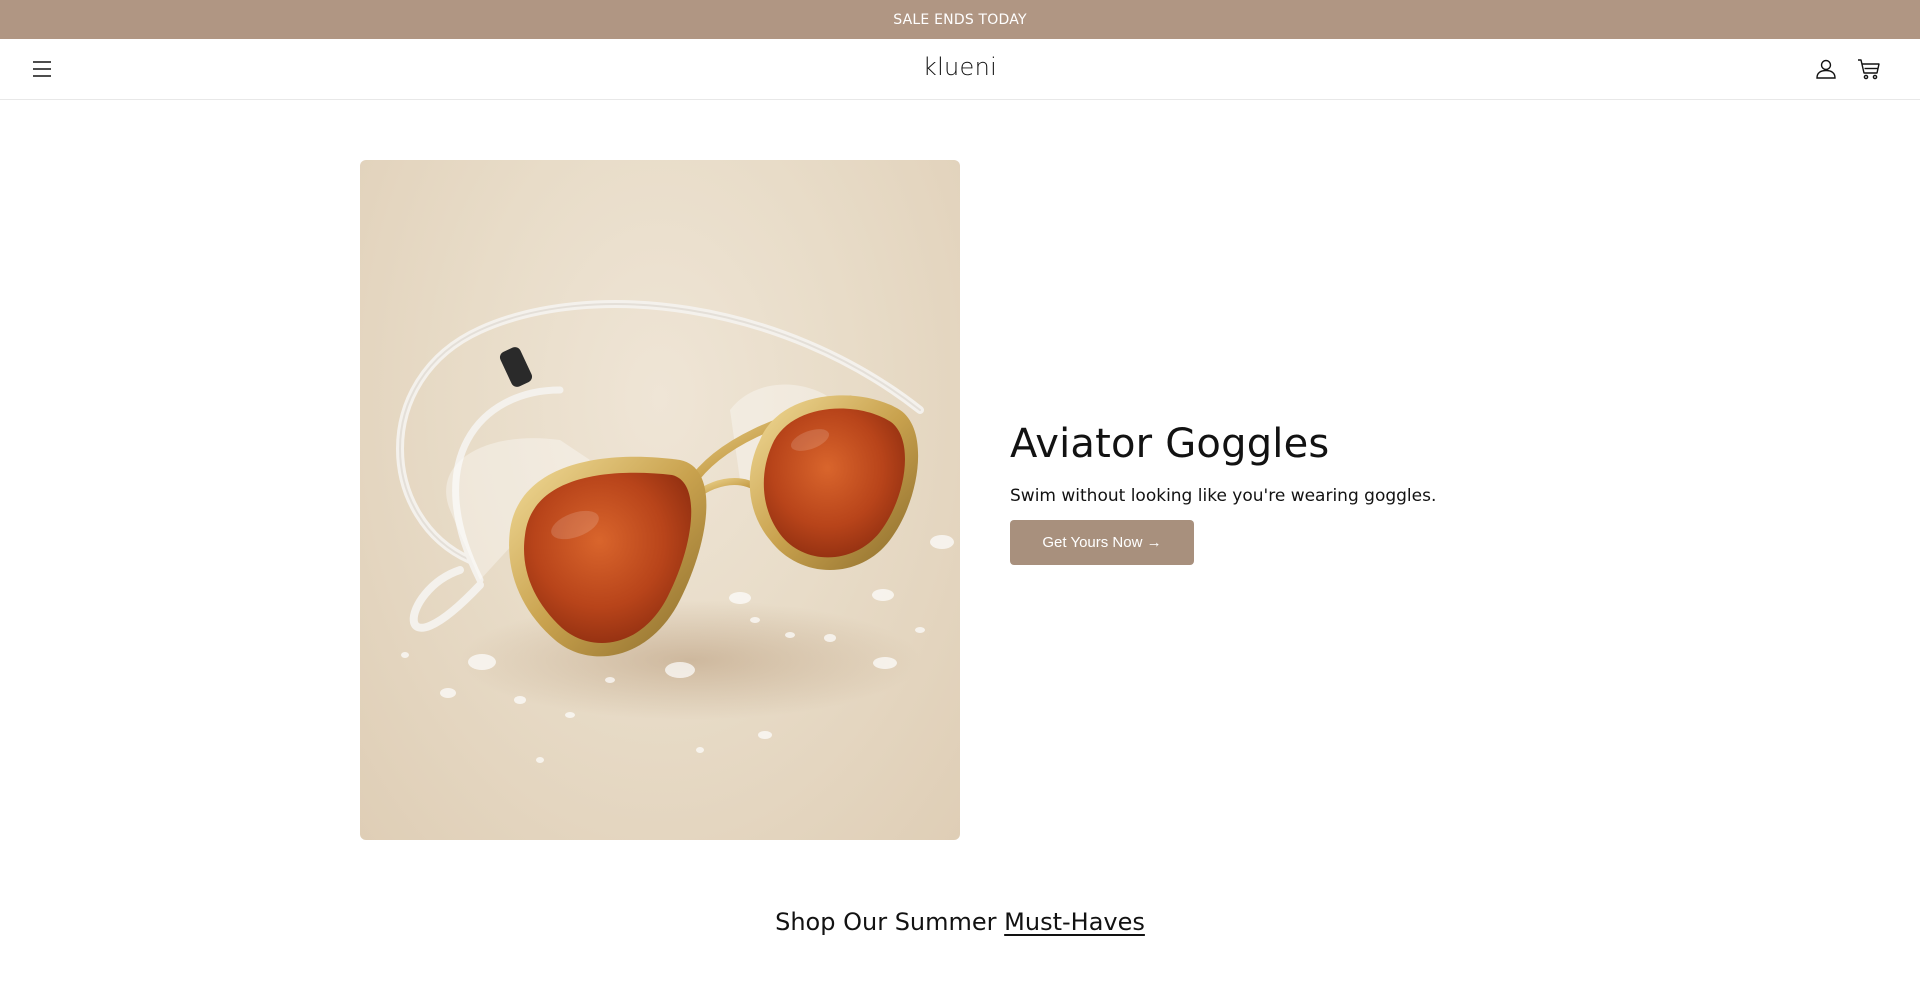 The width and height of the screenshot is (1920, 993). I want to click on announcement-bar: SALE ENDS TODAY, so click(960, 19).